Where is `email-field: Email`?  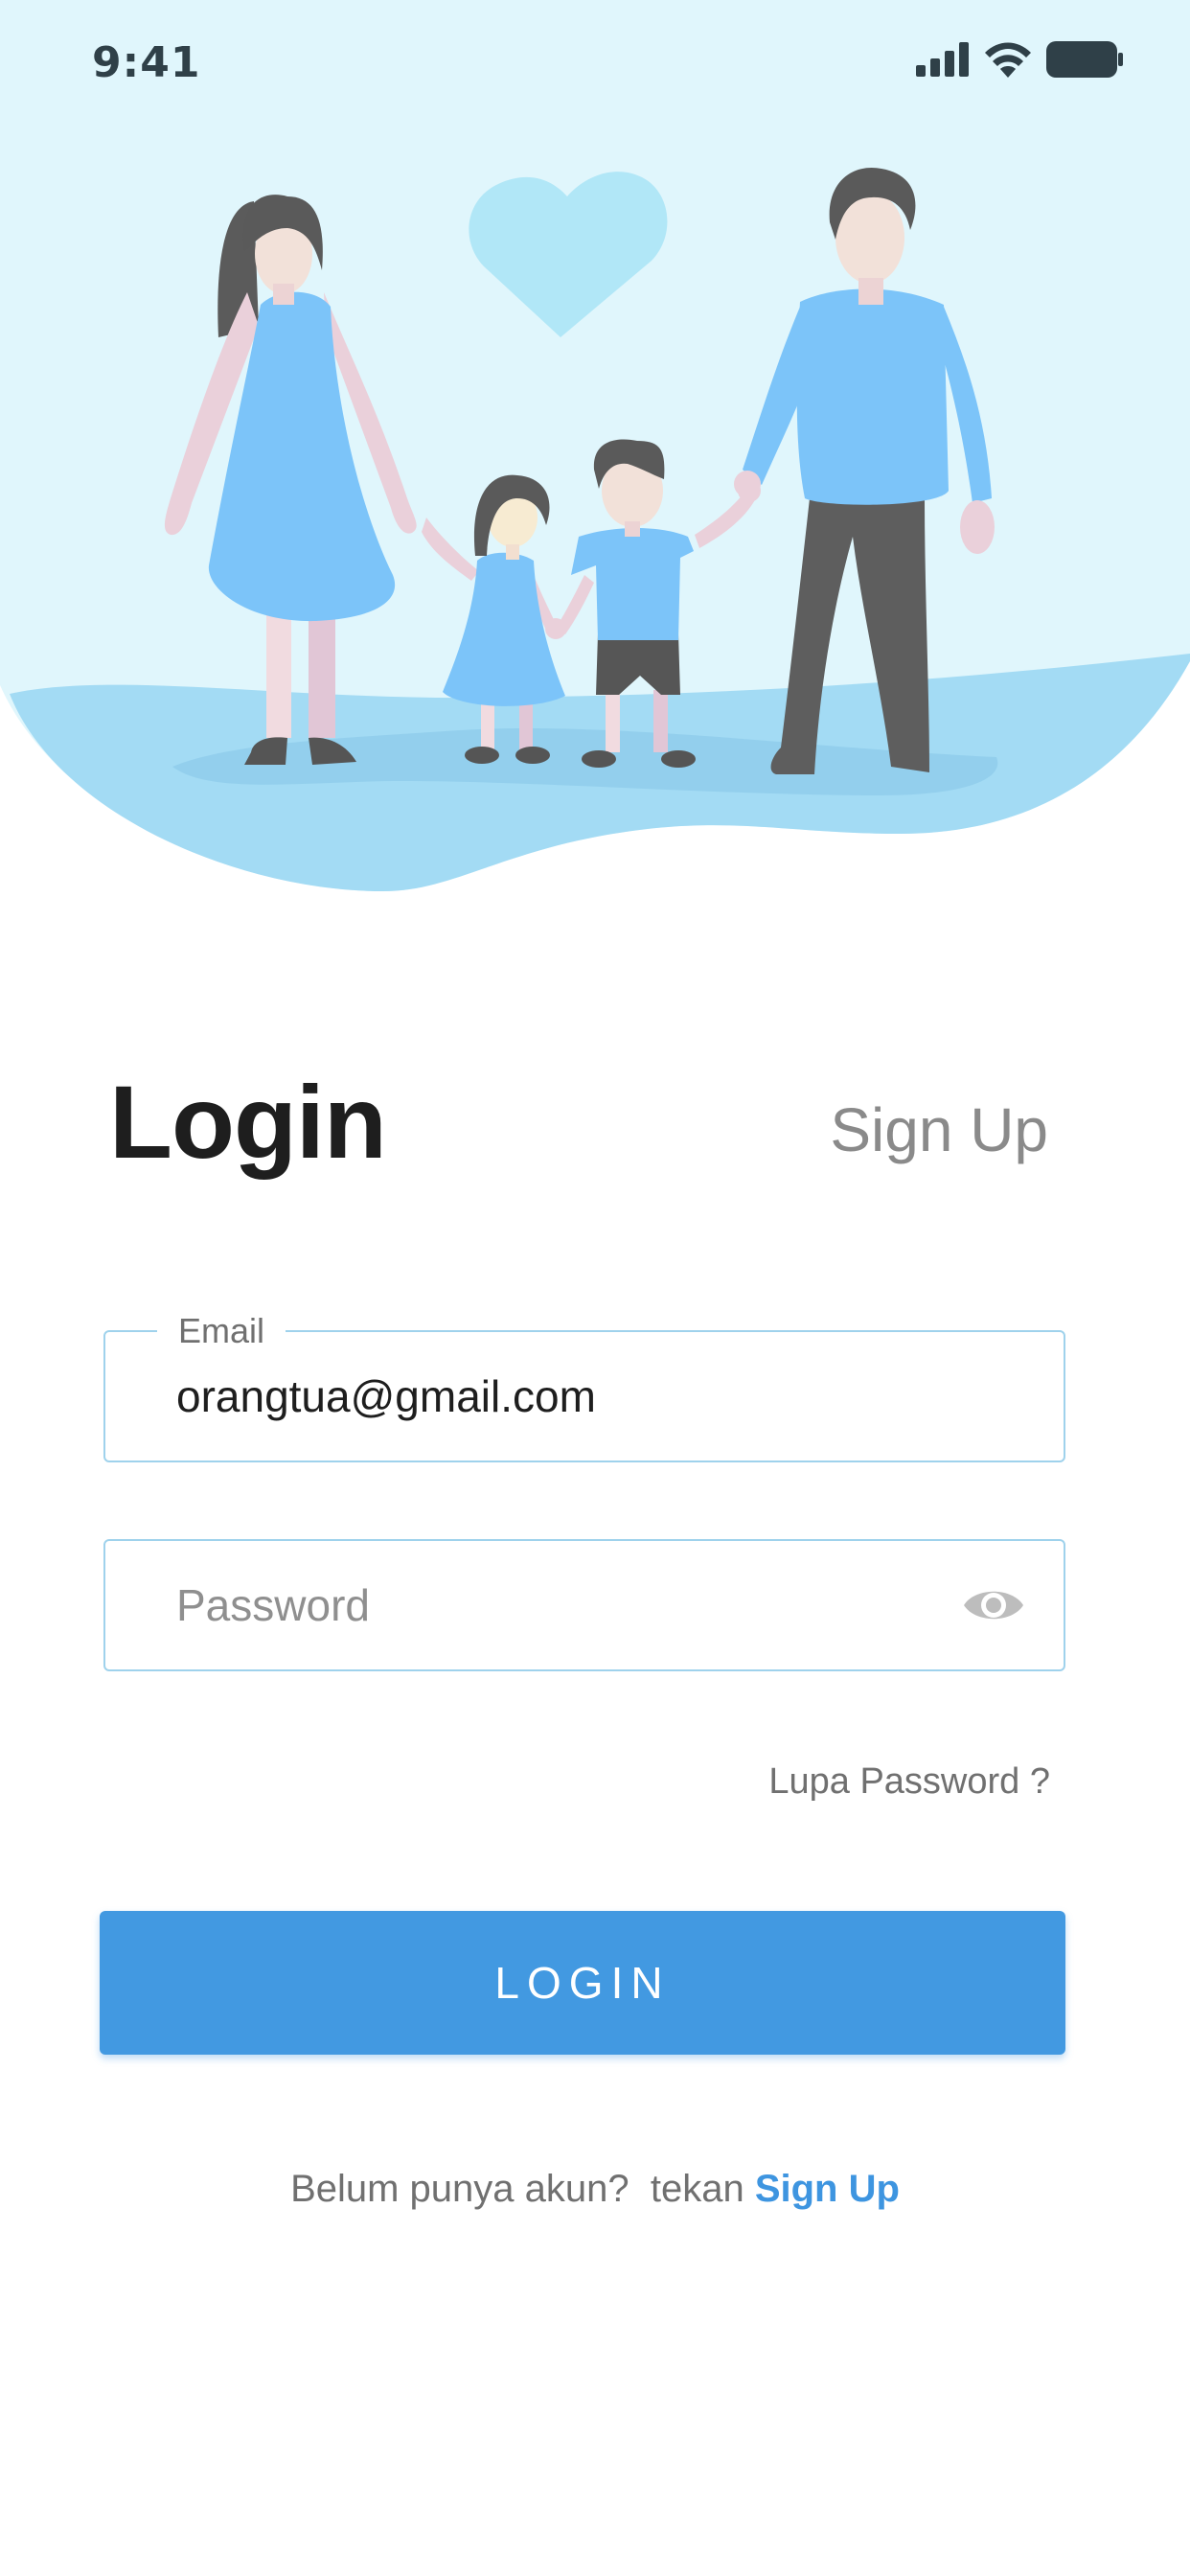
email-field: Email is located at coordinates (584, 1387).